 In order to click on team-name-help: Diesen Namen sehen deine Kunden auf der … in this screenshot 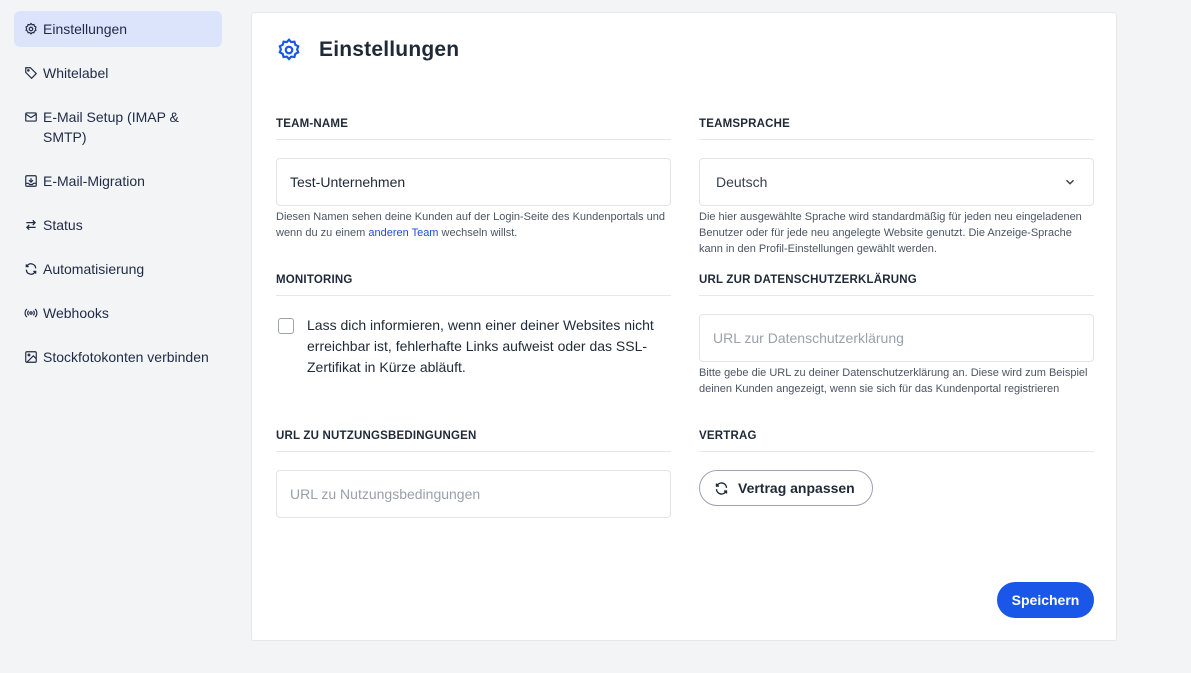, I will do `click(473, 225)`.